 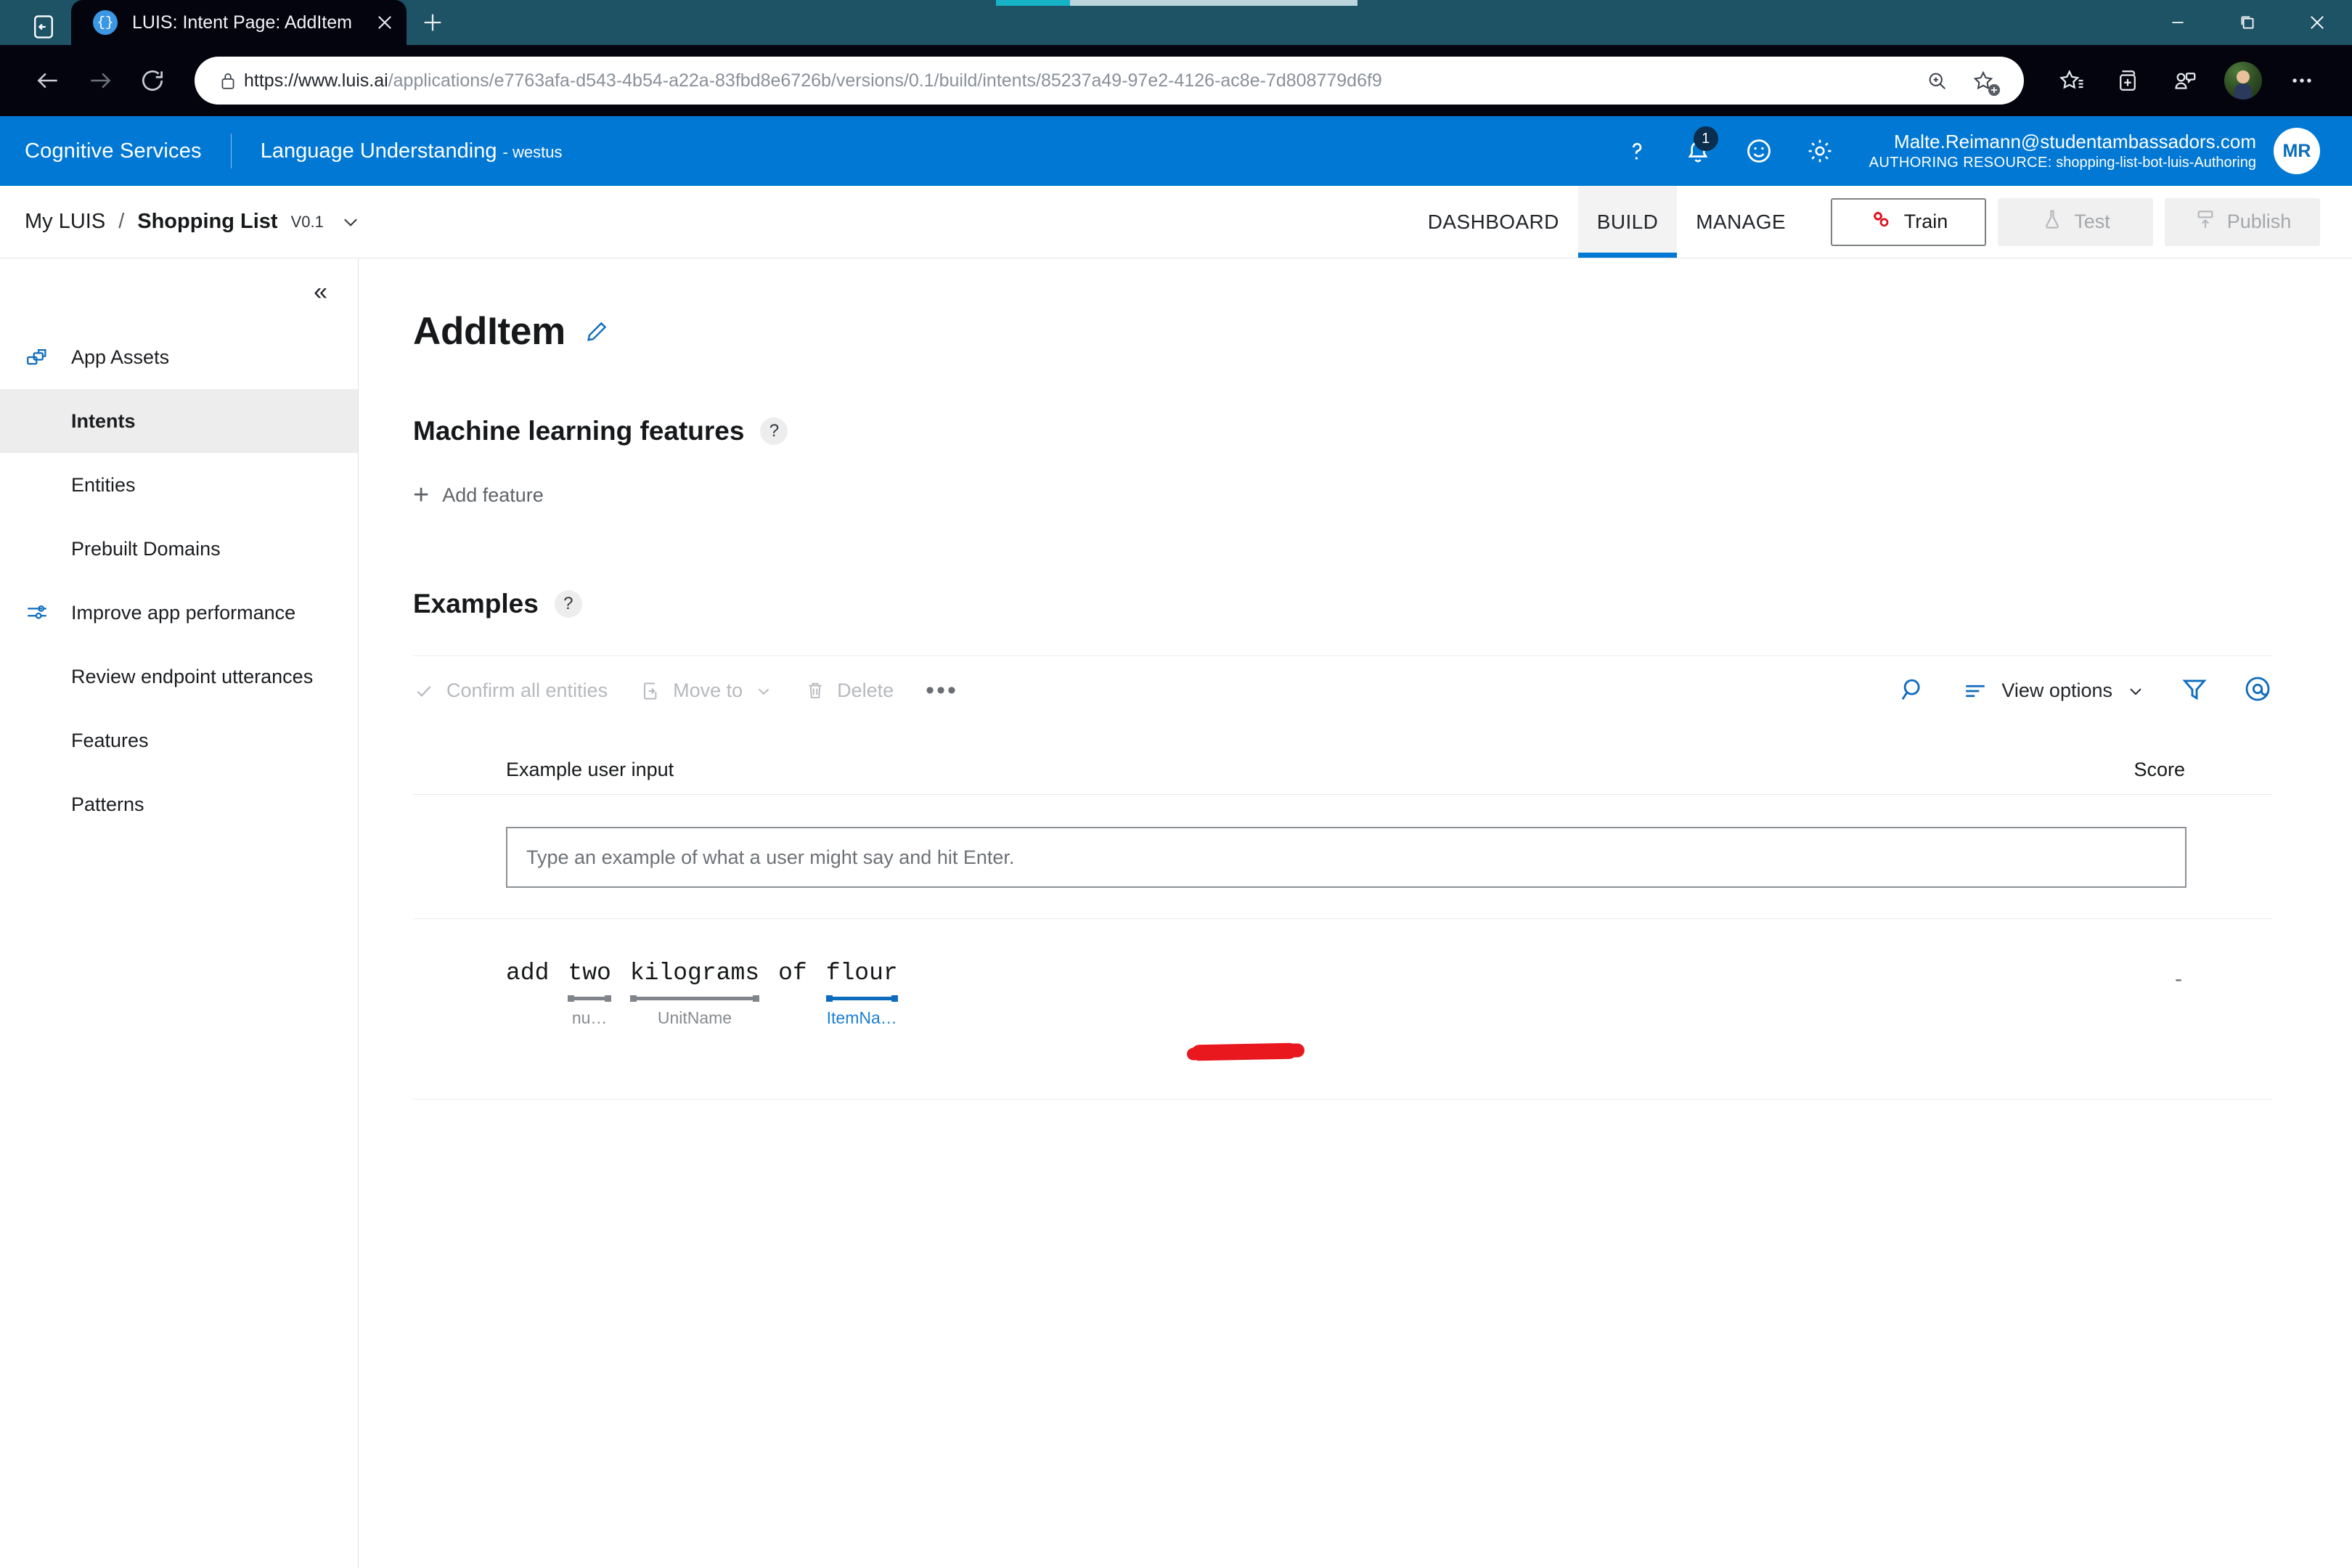 I want to click on sidebar-item-prebuilt-domains: Prebuilt Domains, so click(x=179, y=549).